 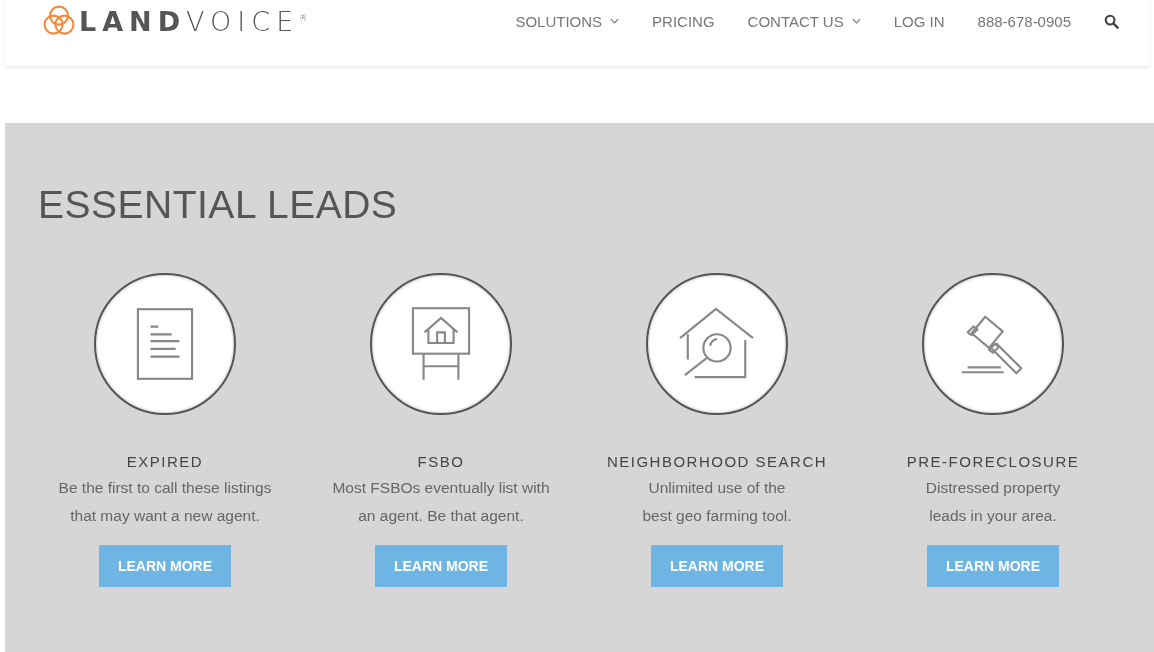 I want to click on search-icon, so click(x=1111, y=21).